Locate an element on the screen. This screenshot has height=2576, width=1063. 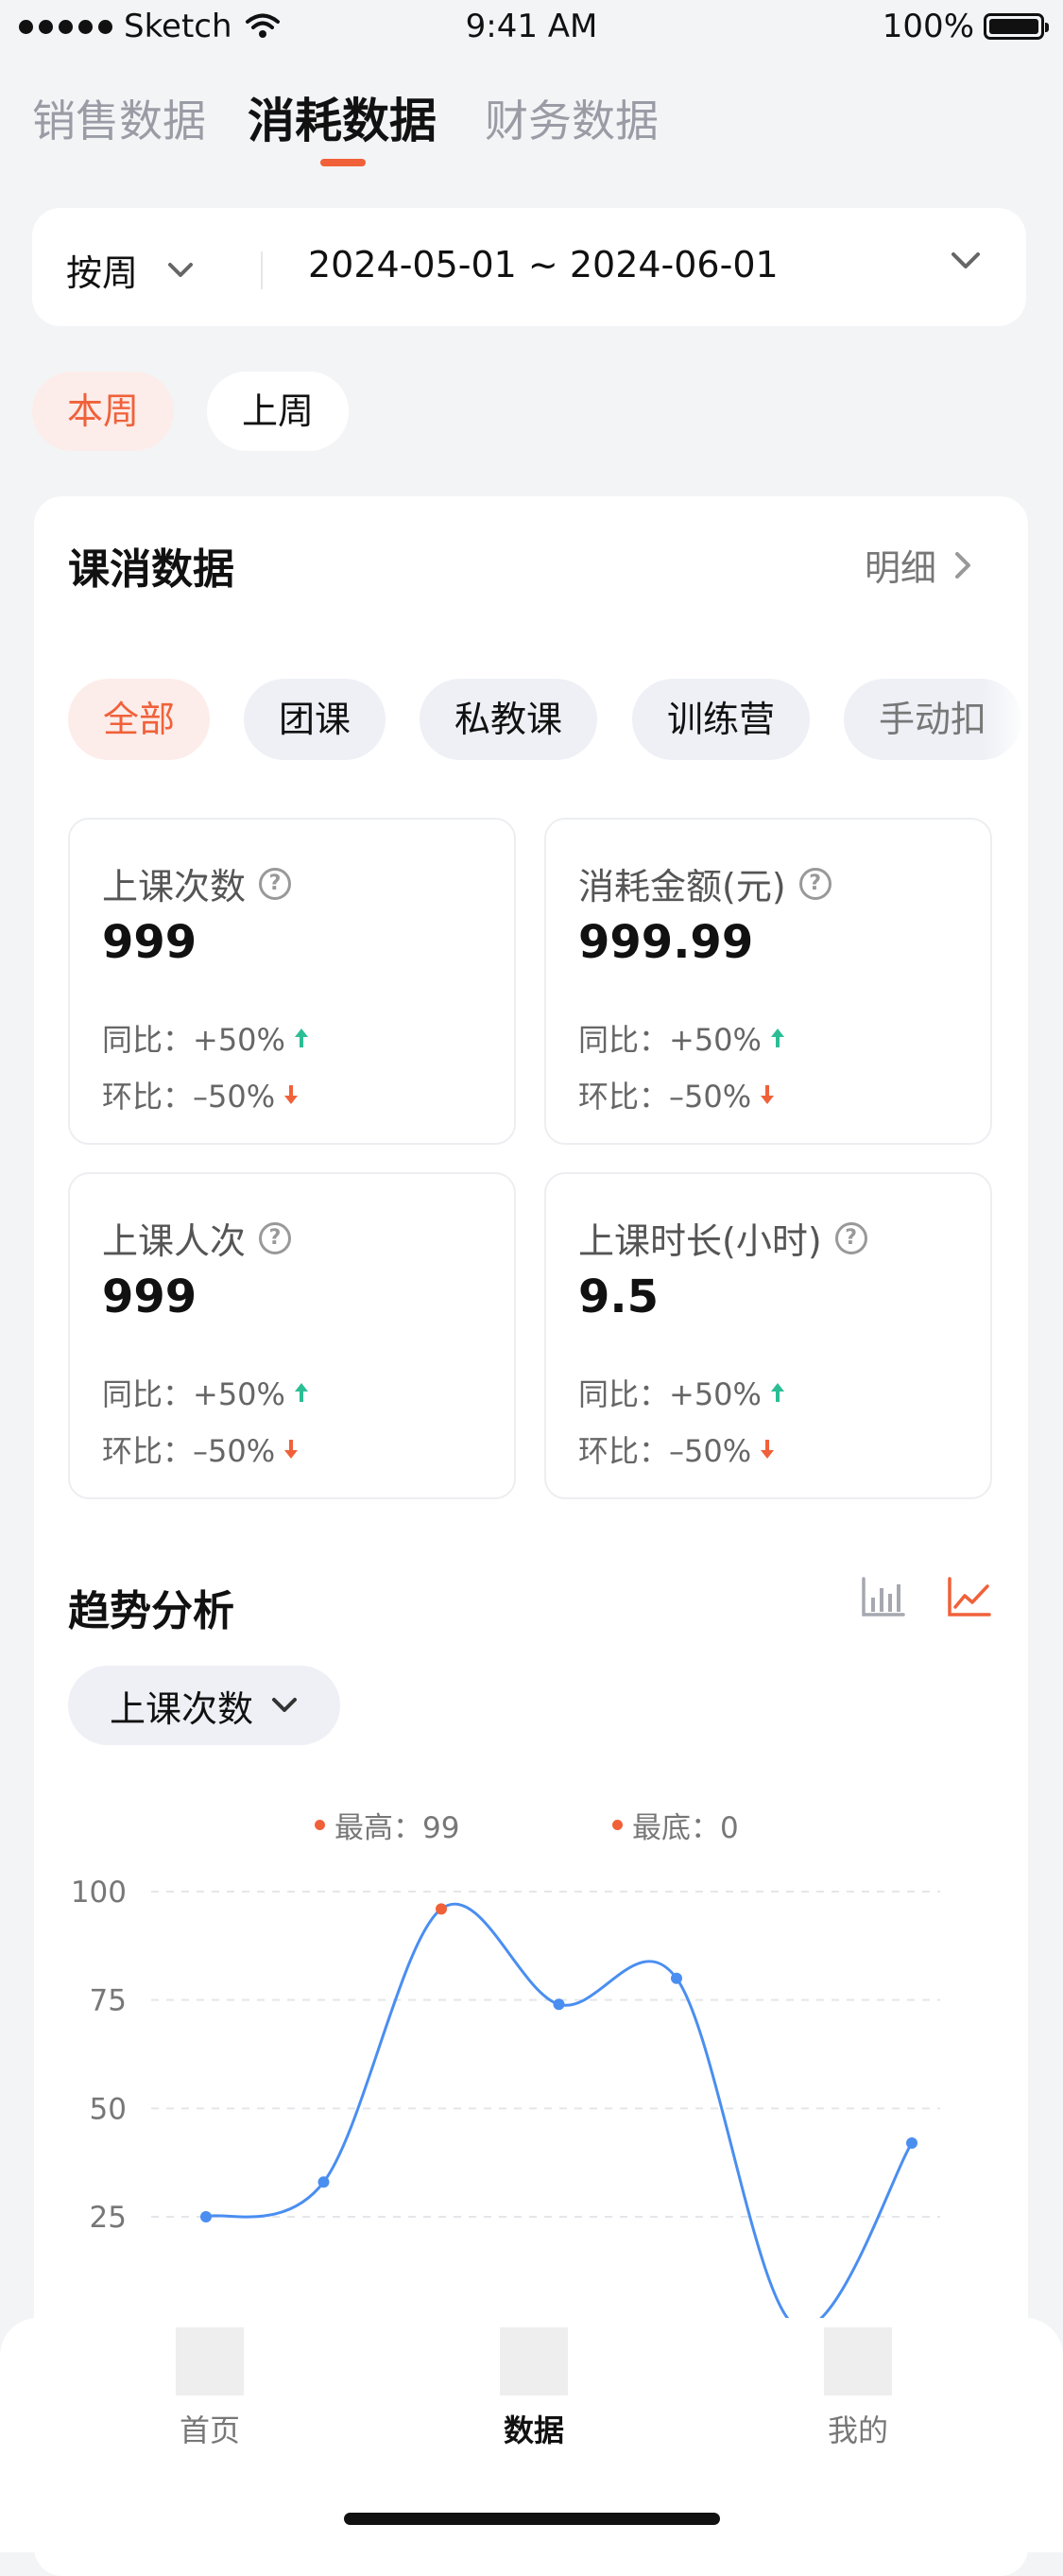
data-icon is located at coordinates (534, 2361).